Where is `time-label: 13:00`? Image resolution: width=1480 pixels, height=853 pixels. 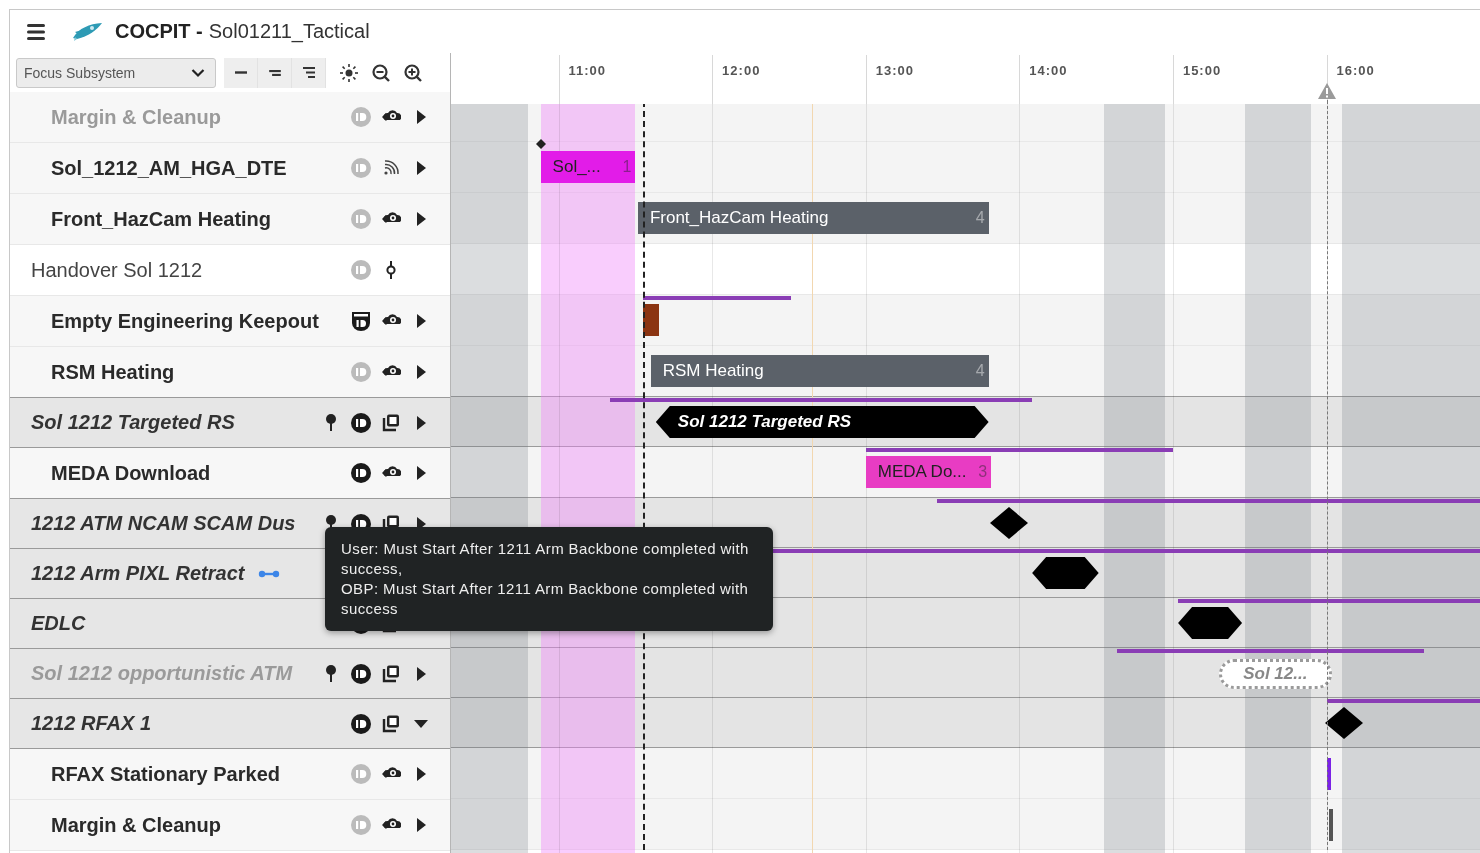
time-label: 13:00 is located at coordinates (894, 70).